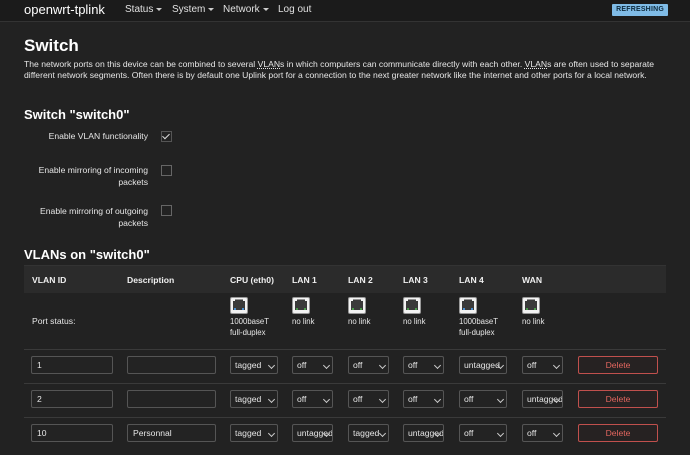 The height and width of the screenshot is (455, 690). I want to click on port-status-5: no link, so click(553, 312).